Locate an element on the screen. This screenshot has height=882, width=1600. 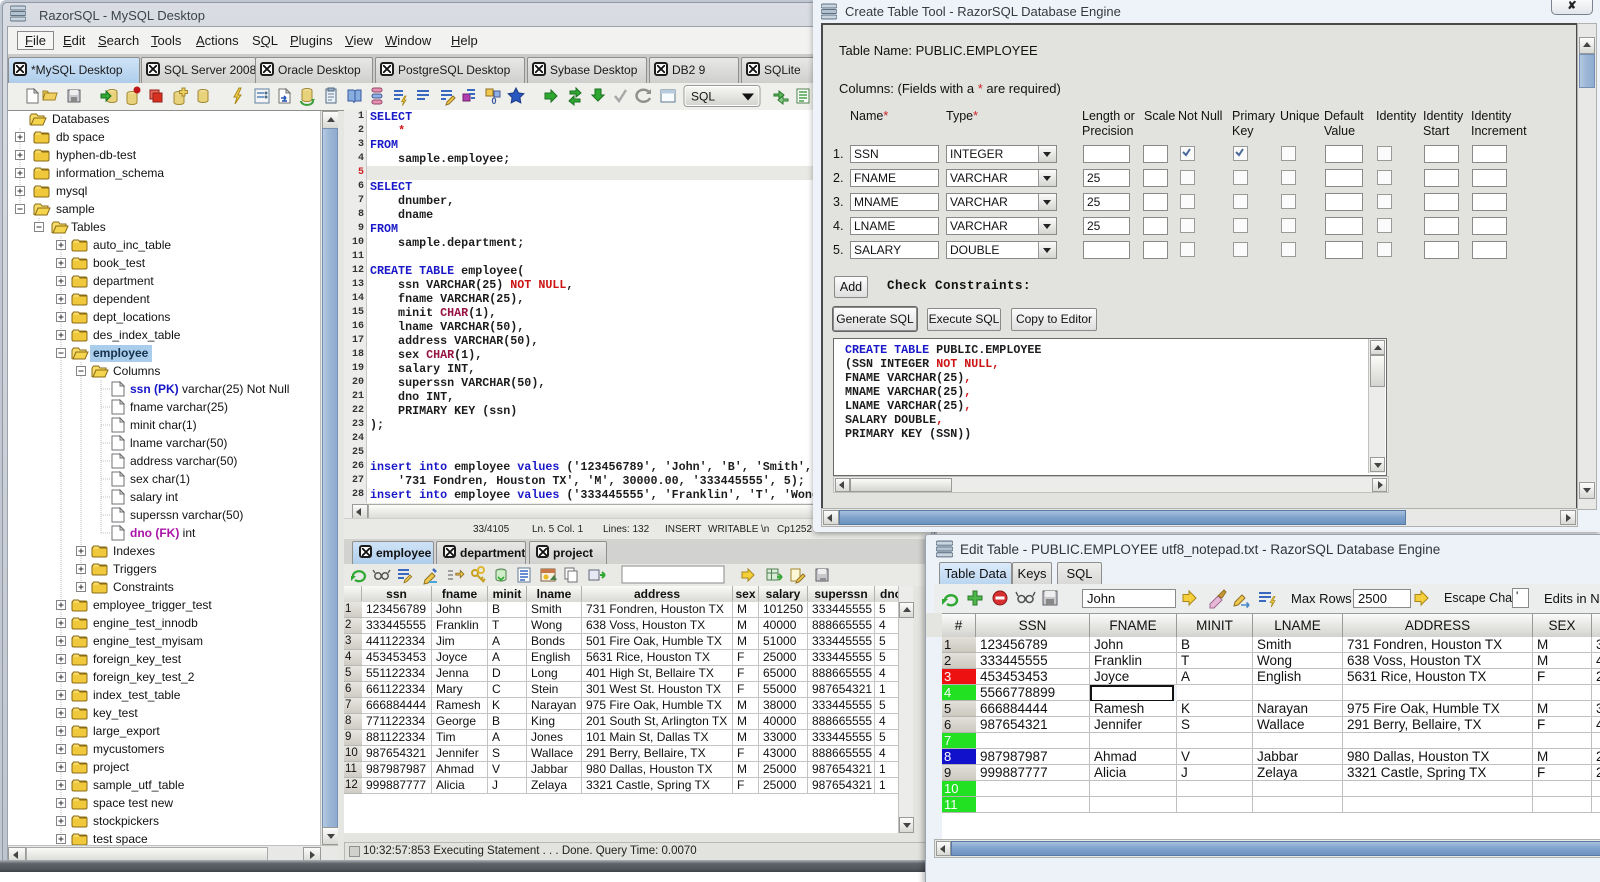
svg-text: 0 is located at coordinates (493, 101).